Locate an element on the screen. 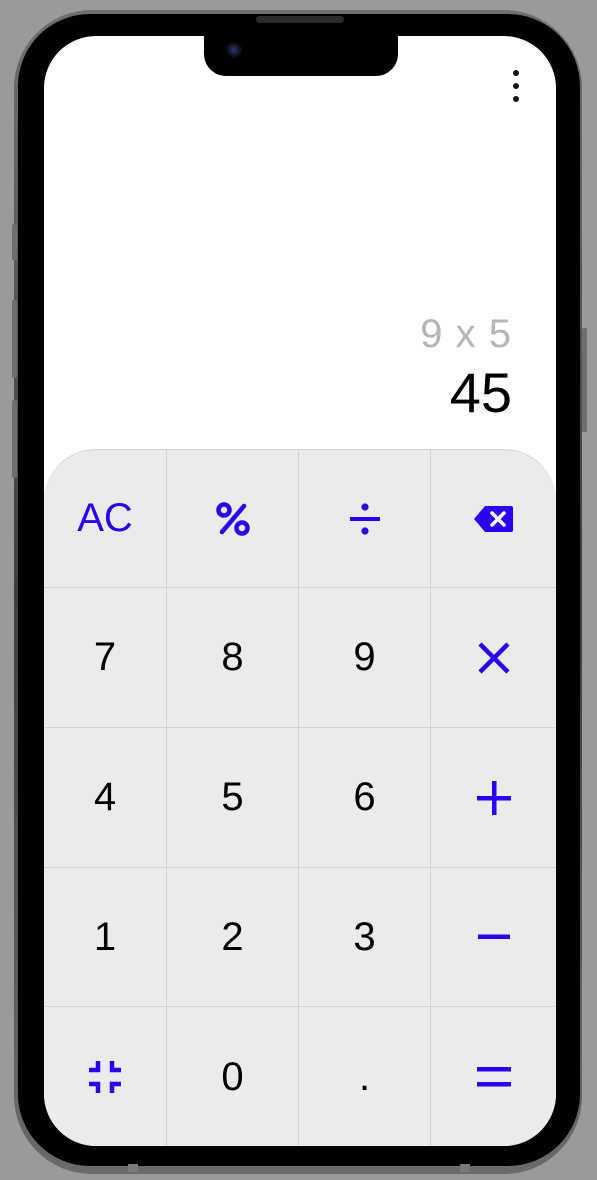 Image resolution: width=597 pixels, height=1180 pixels. percent-button is located at coordinates (233, 519).